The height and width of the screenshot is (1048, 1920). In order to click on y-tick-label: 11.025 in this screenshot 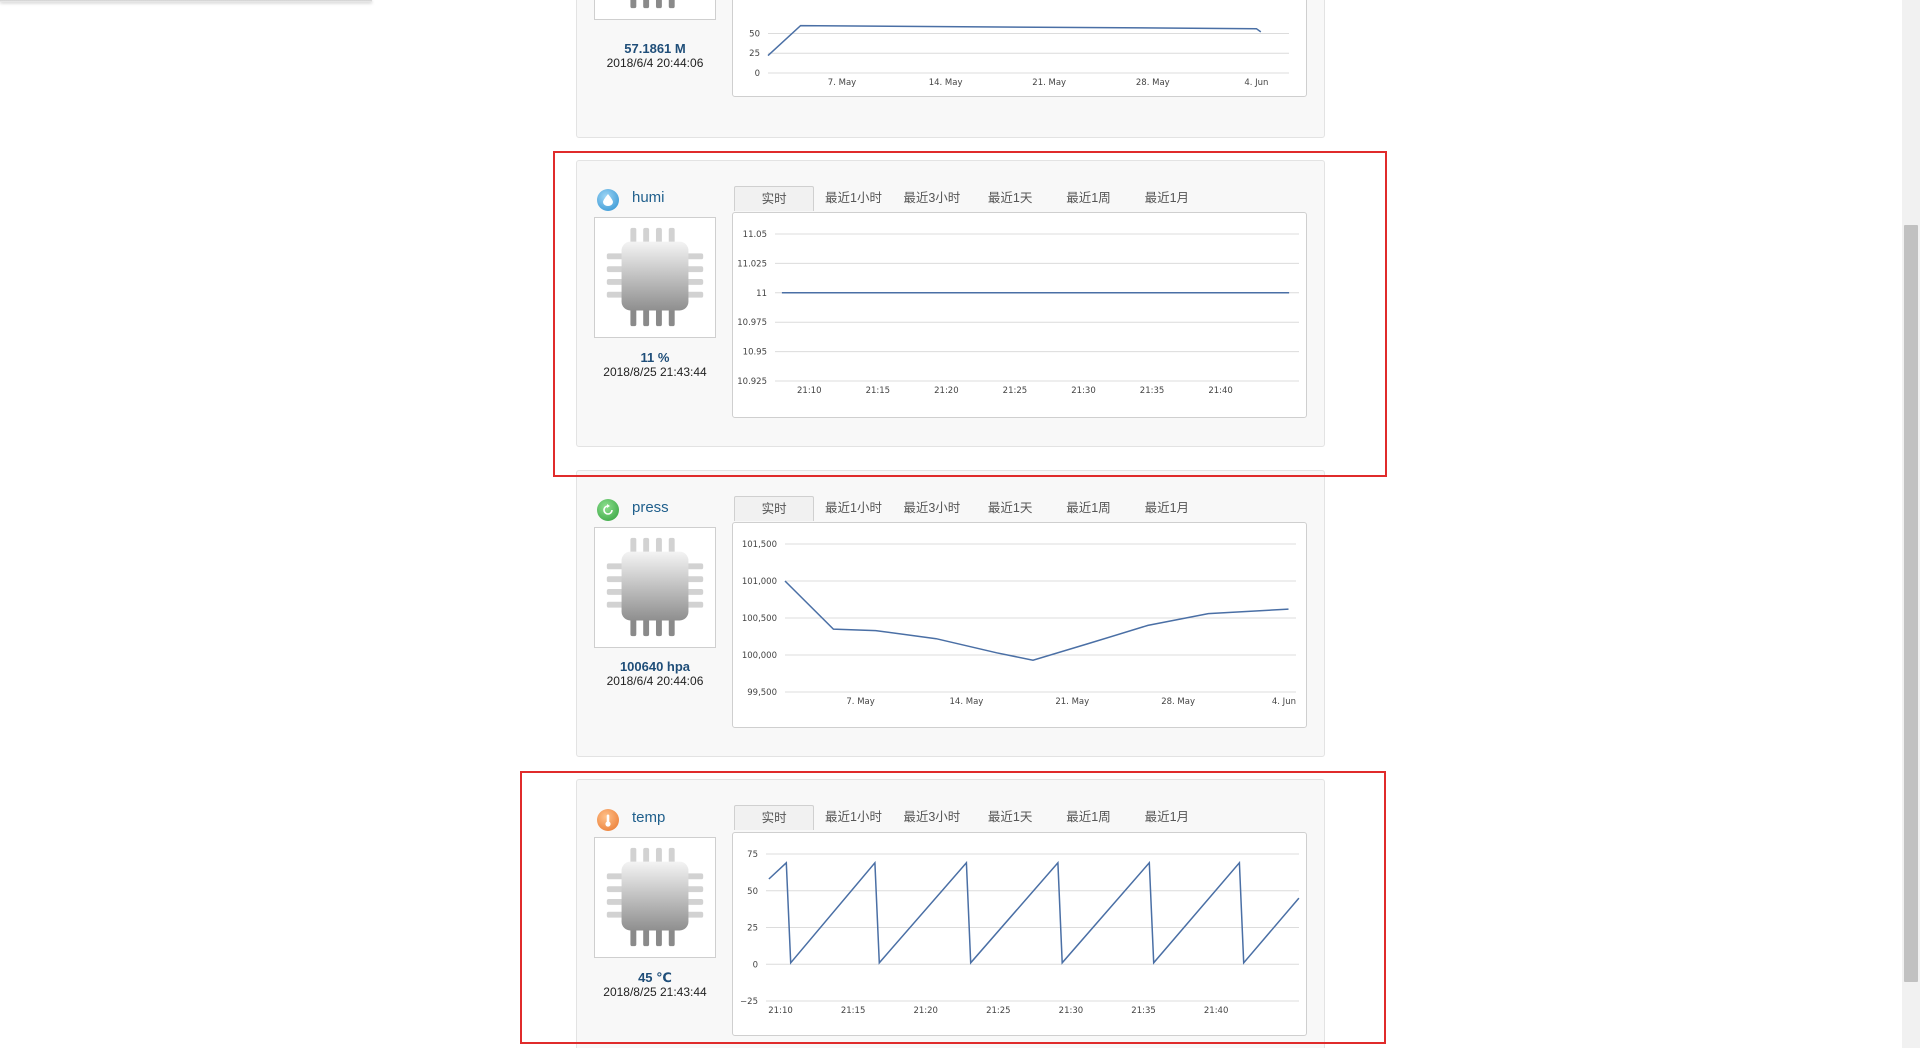, I will do `click(752, 264)`.